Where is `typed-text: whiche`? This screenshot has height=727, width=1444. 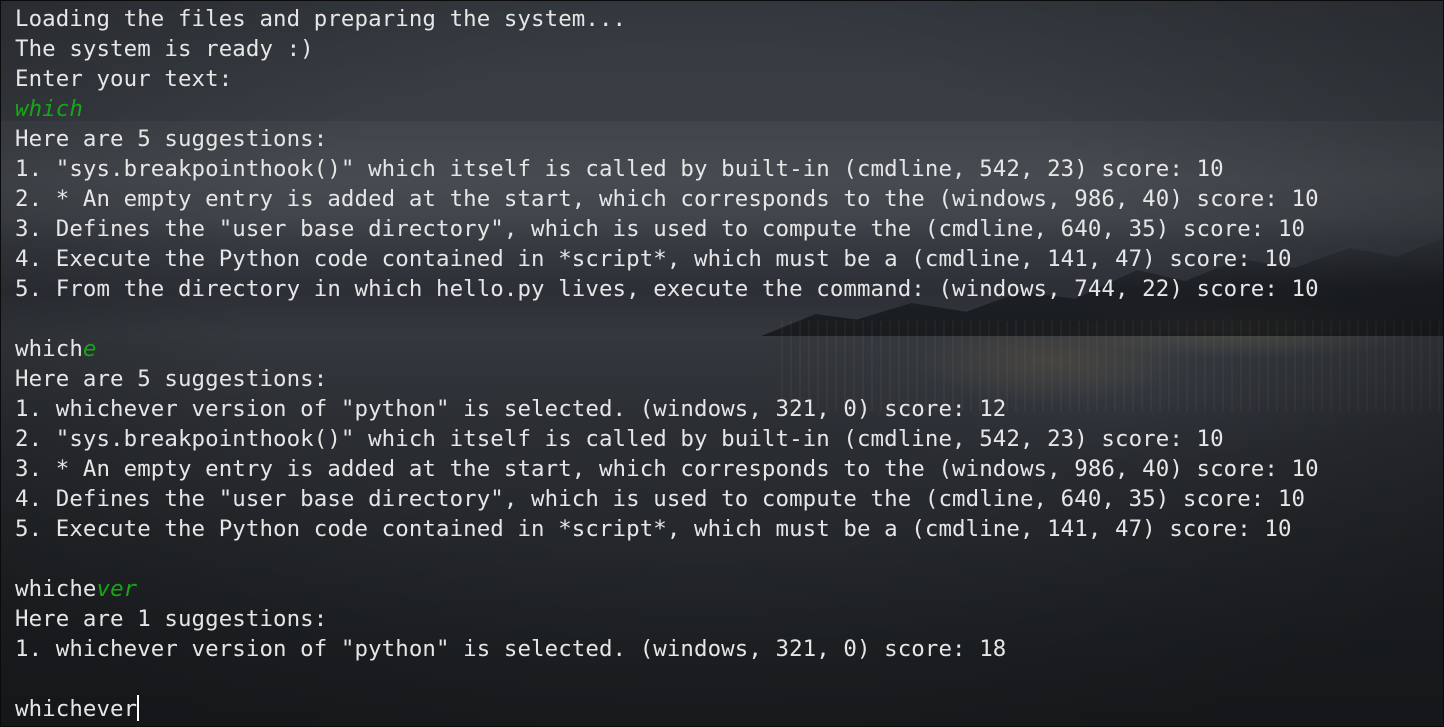 typed-text: whiche is located at coordinates (56, 589).